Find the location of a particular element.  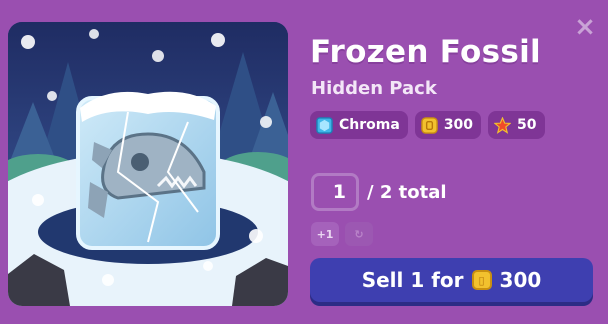

item-title: Frozen Fossil is located at coordinates (425, 52).